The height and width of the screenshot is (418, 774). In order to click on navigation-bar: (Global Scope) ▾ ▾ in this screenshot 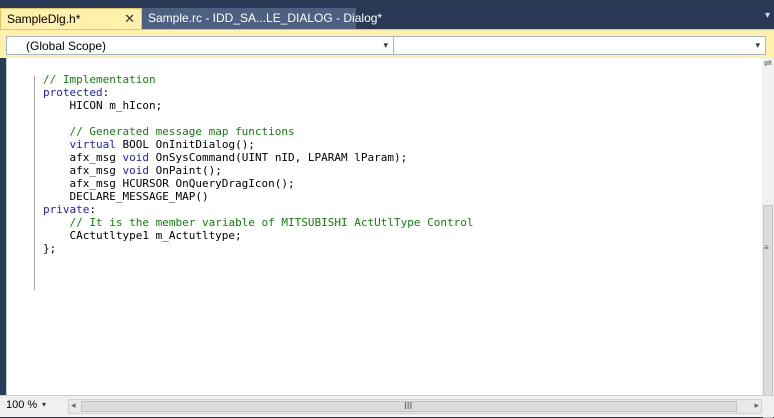, I will do `click(387, 43)`.